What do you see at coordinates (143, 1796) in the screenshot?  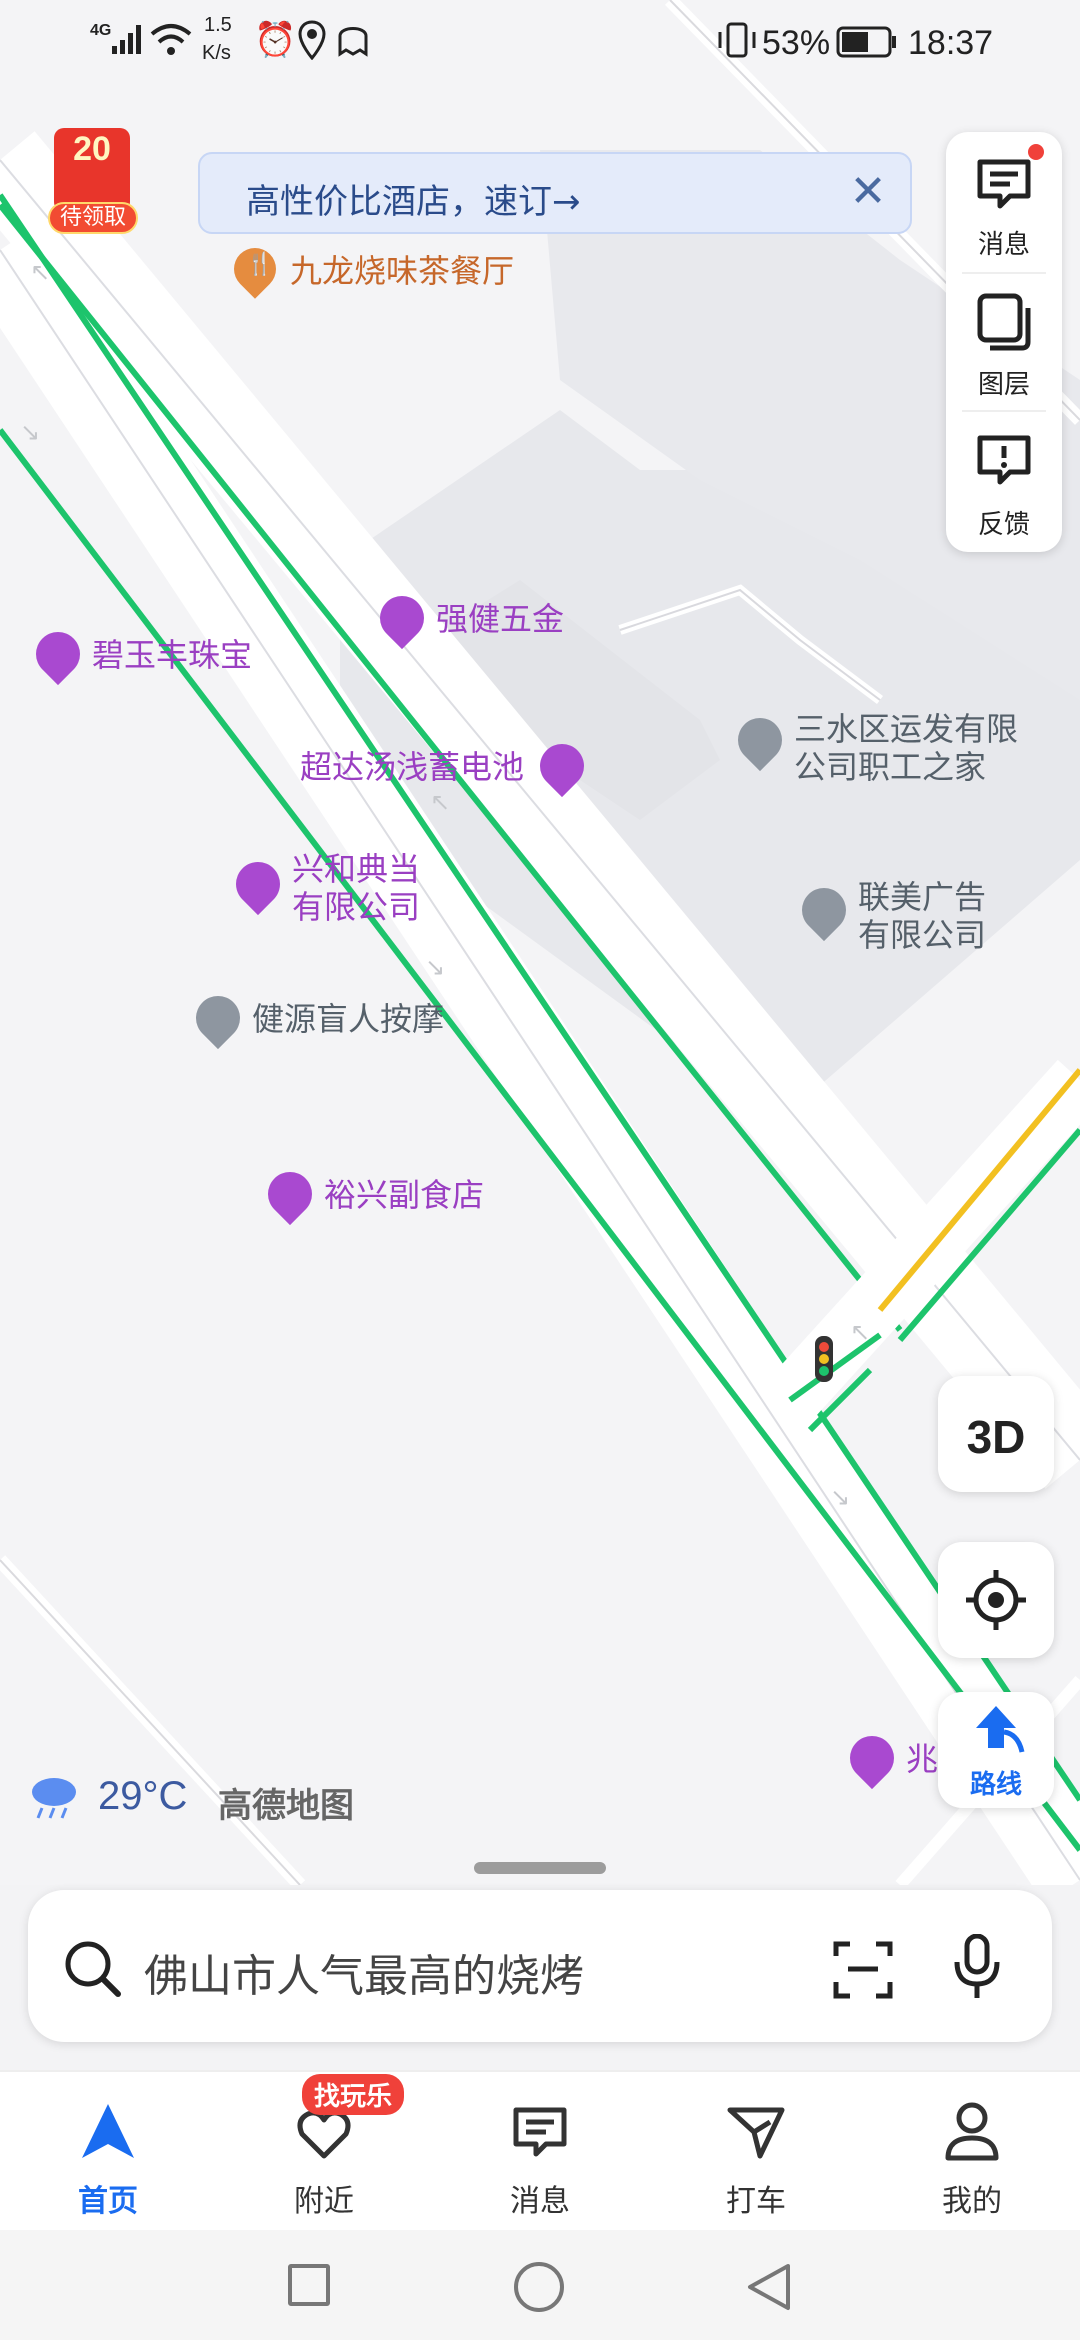 I see `temperature: 29°C` at bounding box center [143, 1796].